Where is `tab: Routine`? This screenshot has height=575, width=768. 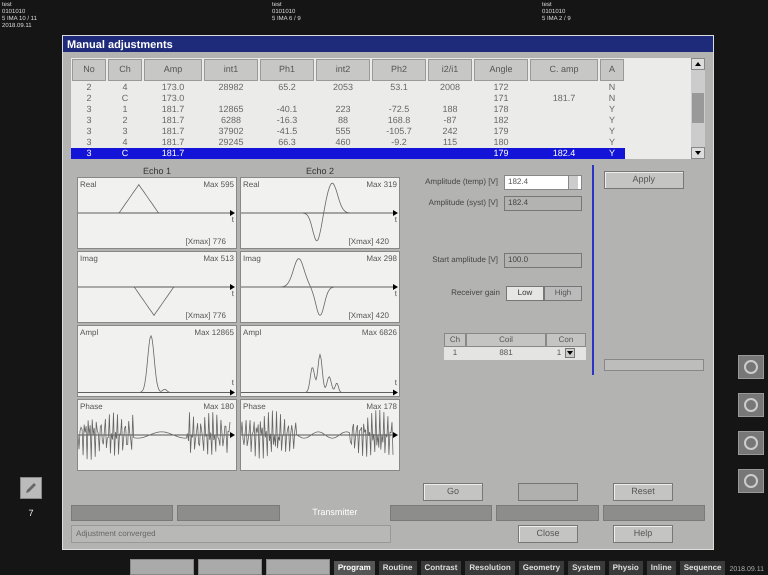
tab: Routine is located at coordinates (397, 568).